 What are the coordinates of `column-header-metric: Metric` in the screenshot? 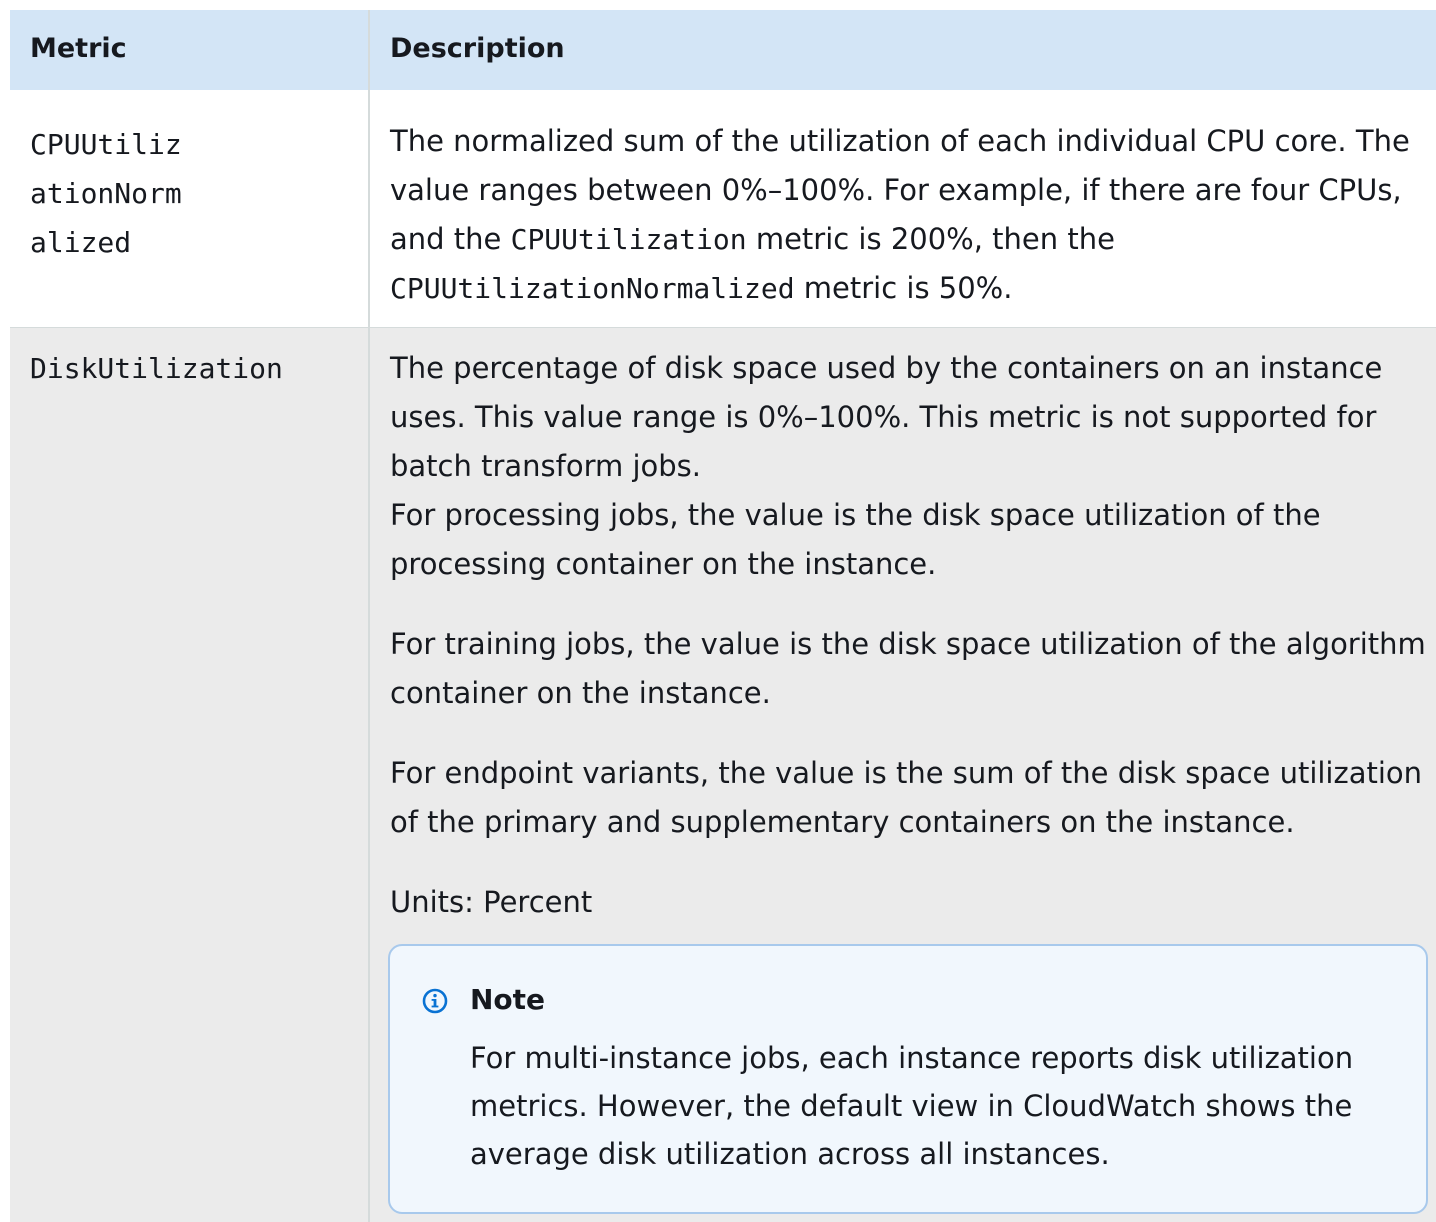 It's located at (78, 48).